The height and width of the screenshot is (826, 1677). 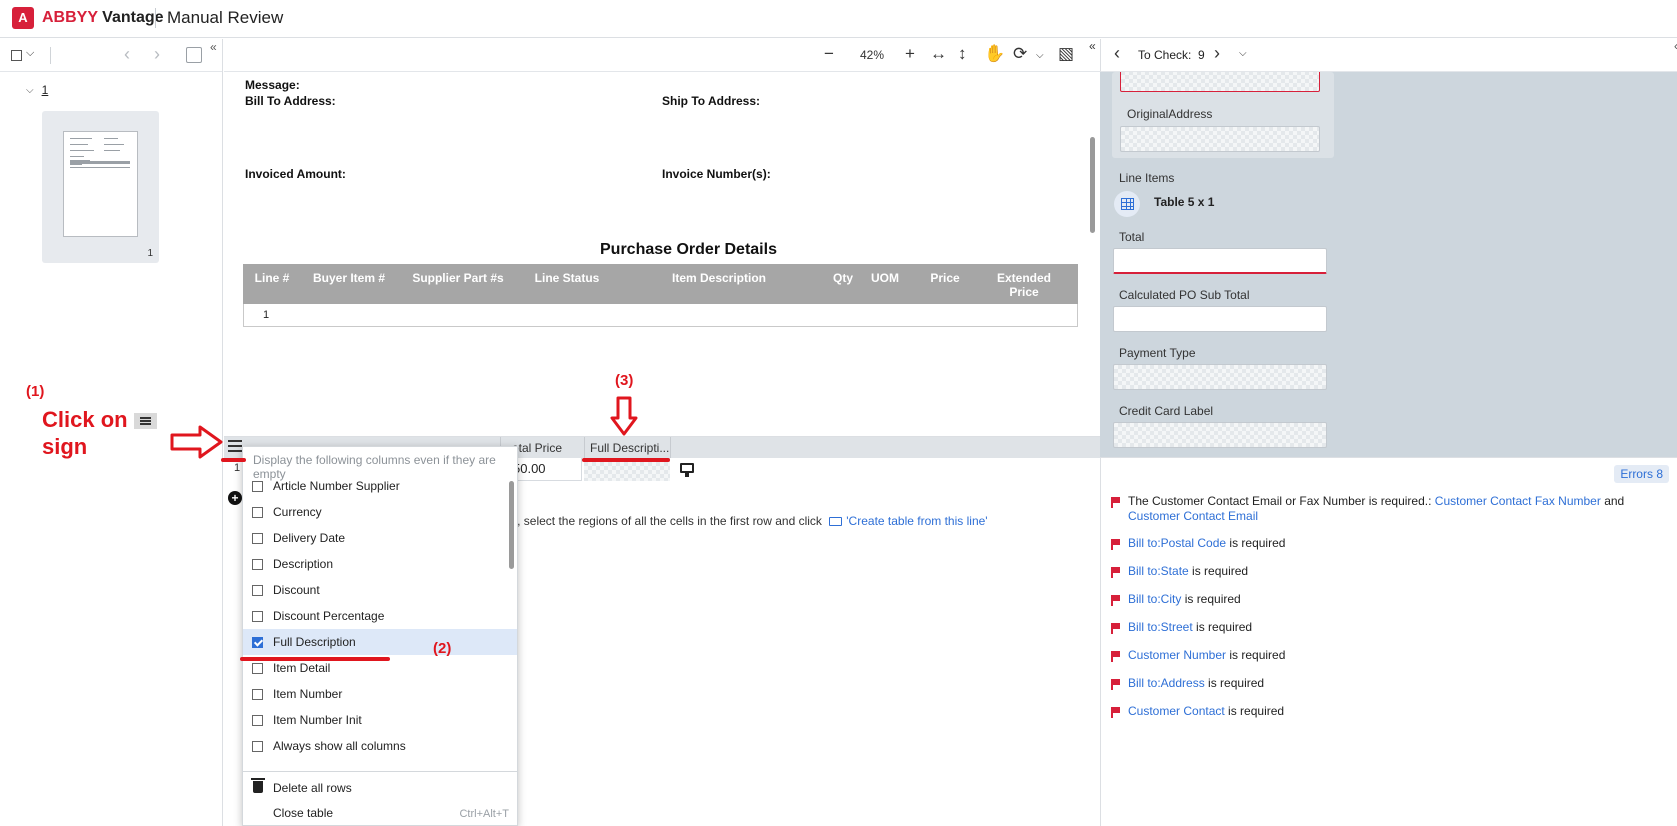 What do you see at coordinates (380, 486) in the screenshot?
I see `menu-item-article-number-supplier: Article Number Supplier` at bounding box center [380, 486].